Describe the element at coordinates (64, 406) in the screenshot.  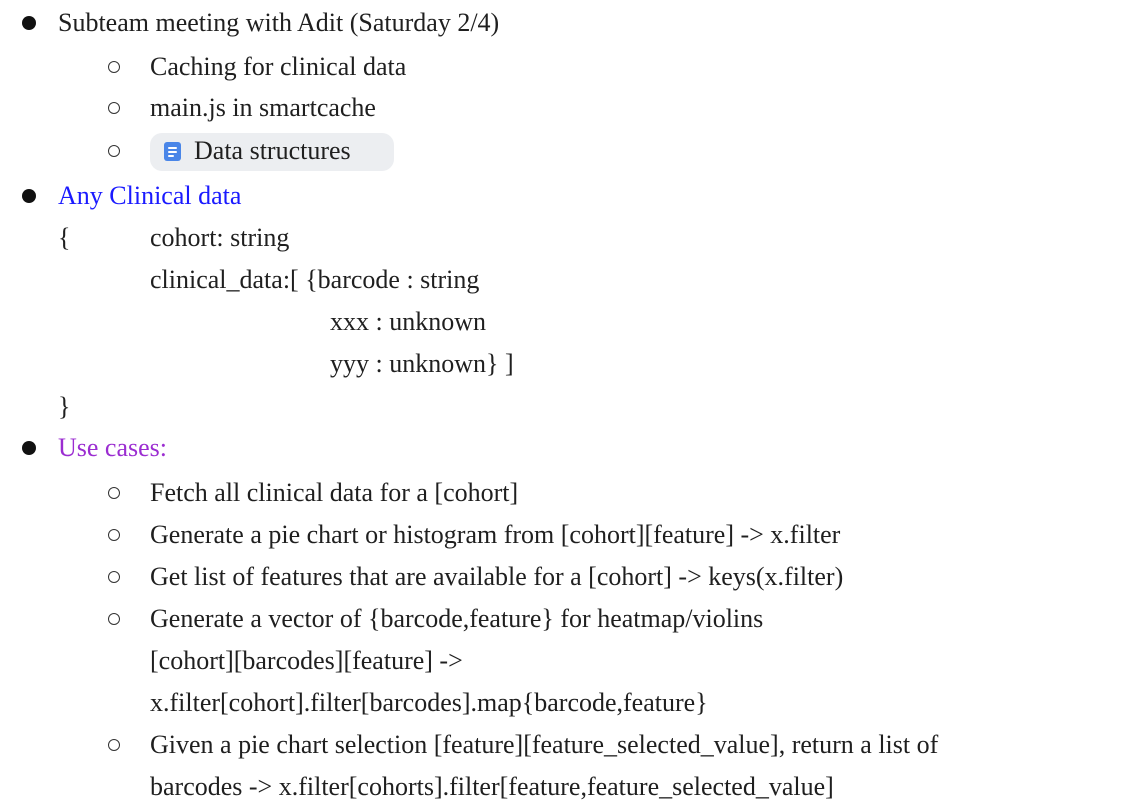
I see `brace-close: }` at that location.